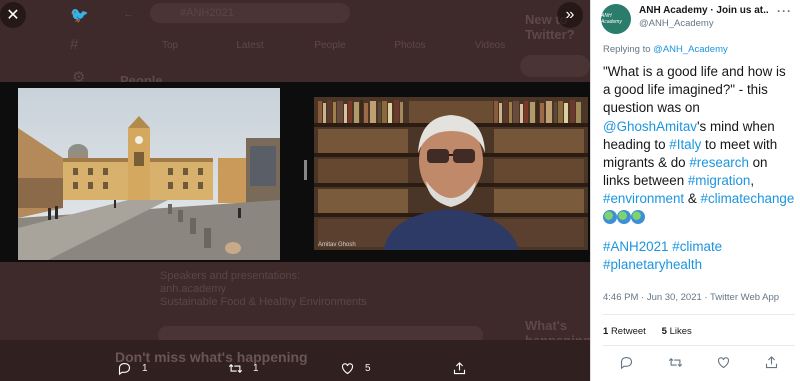  Describe the element at coordinates (628, 331) in the screenshot. I see `retweets-label: Retweet` at that location.